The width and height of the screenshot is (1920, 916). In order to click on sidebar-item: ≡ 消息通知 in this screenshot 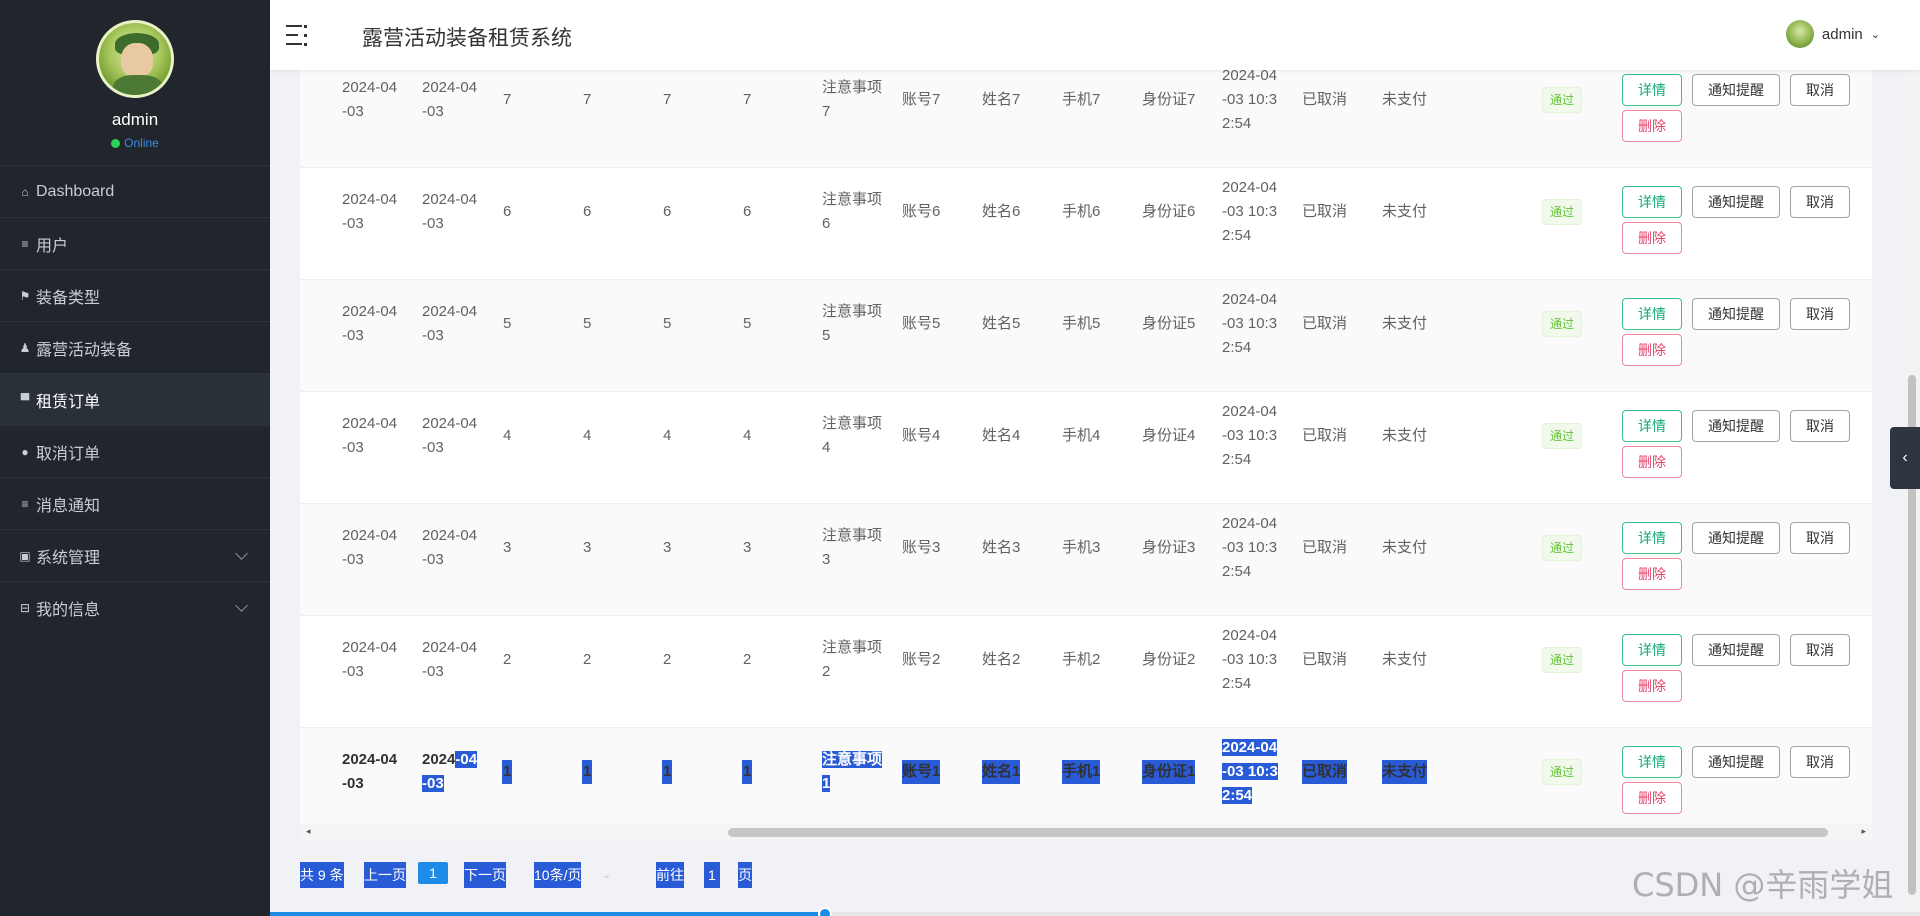, I will do `click(135, 503)`.